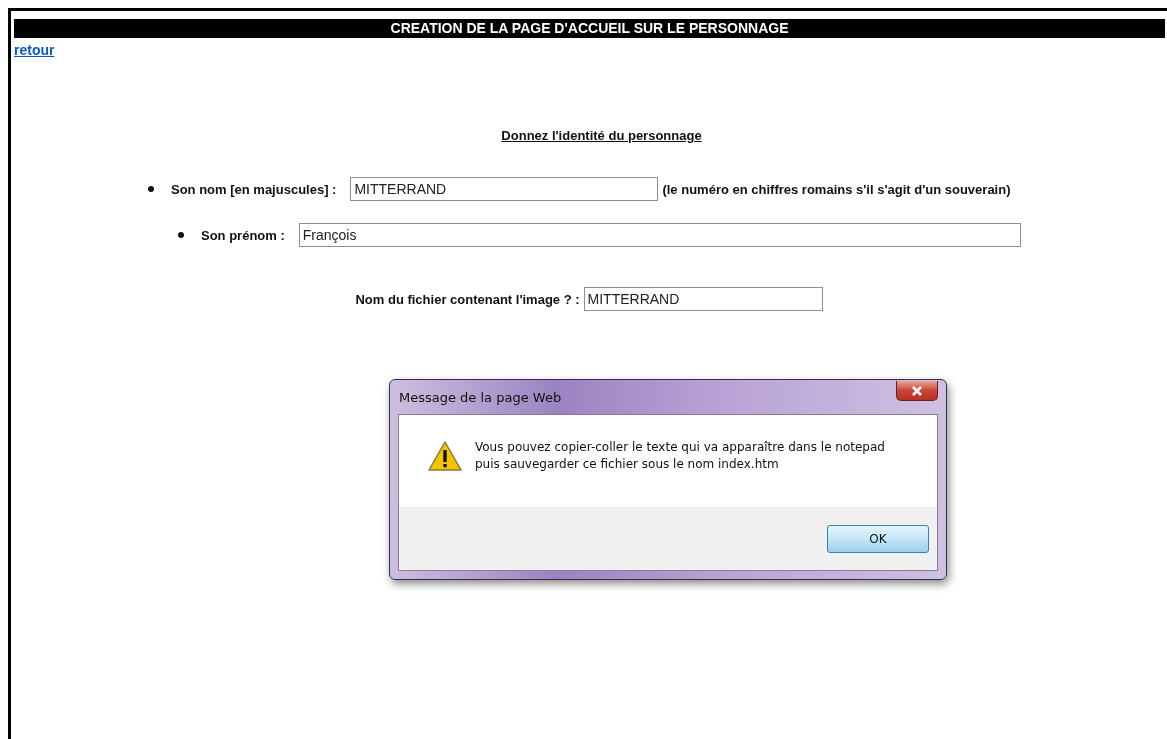 The height and width of the screenshot is (739, 1167). What do you see at coordinates (445, 456) in the screenshot?
I see `warning-icon` at bounding box center [445, 456].